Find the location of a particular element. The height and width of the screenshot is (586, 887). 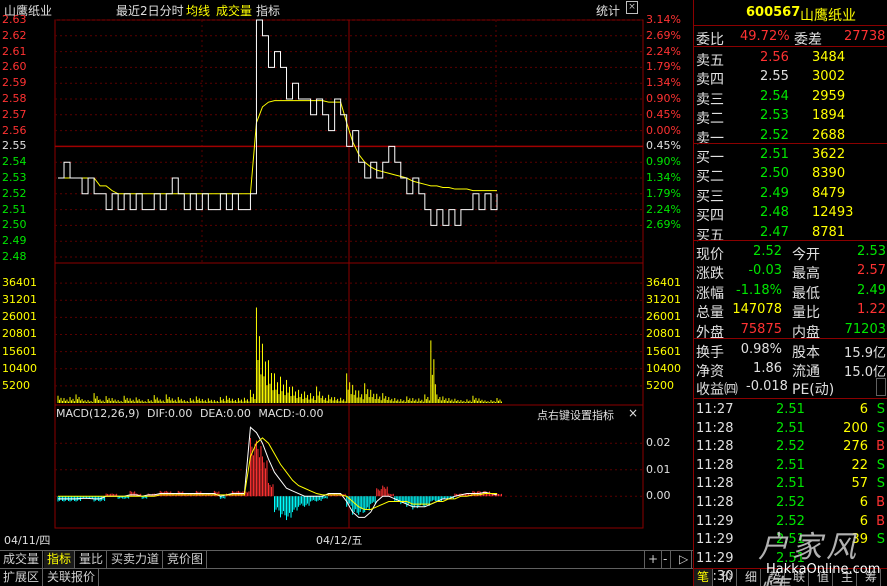

price-tick-label: 2.53 is located at coordinates (14, 177).